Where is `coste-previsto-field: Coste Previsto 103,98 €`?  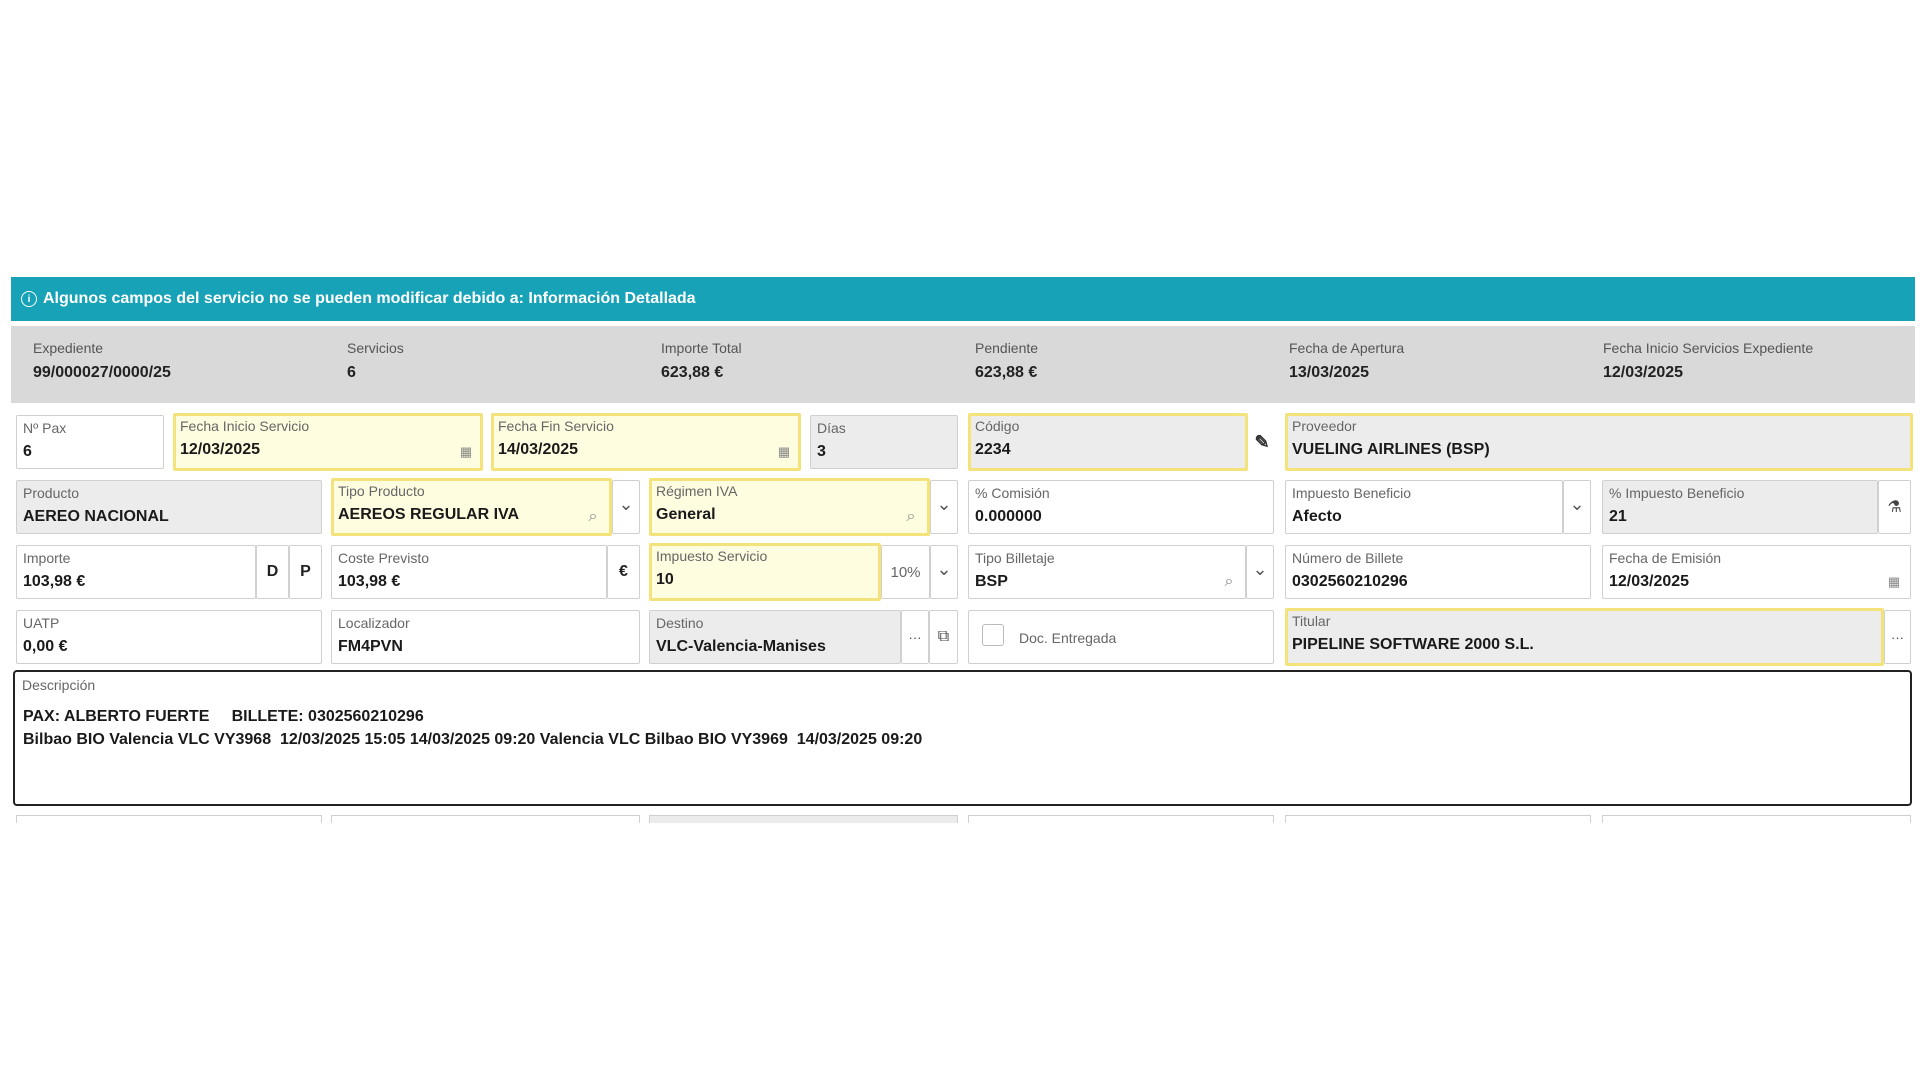 coste-previsto-field: Coste Previsto 103,98 € is located at coordinates (469, 572).